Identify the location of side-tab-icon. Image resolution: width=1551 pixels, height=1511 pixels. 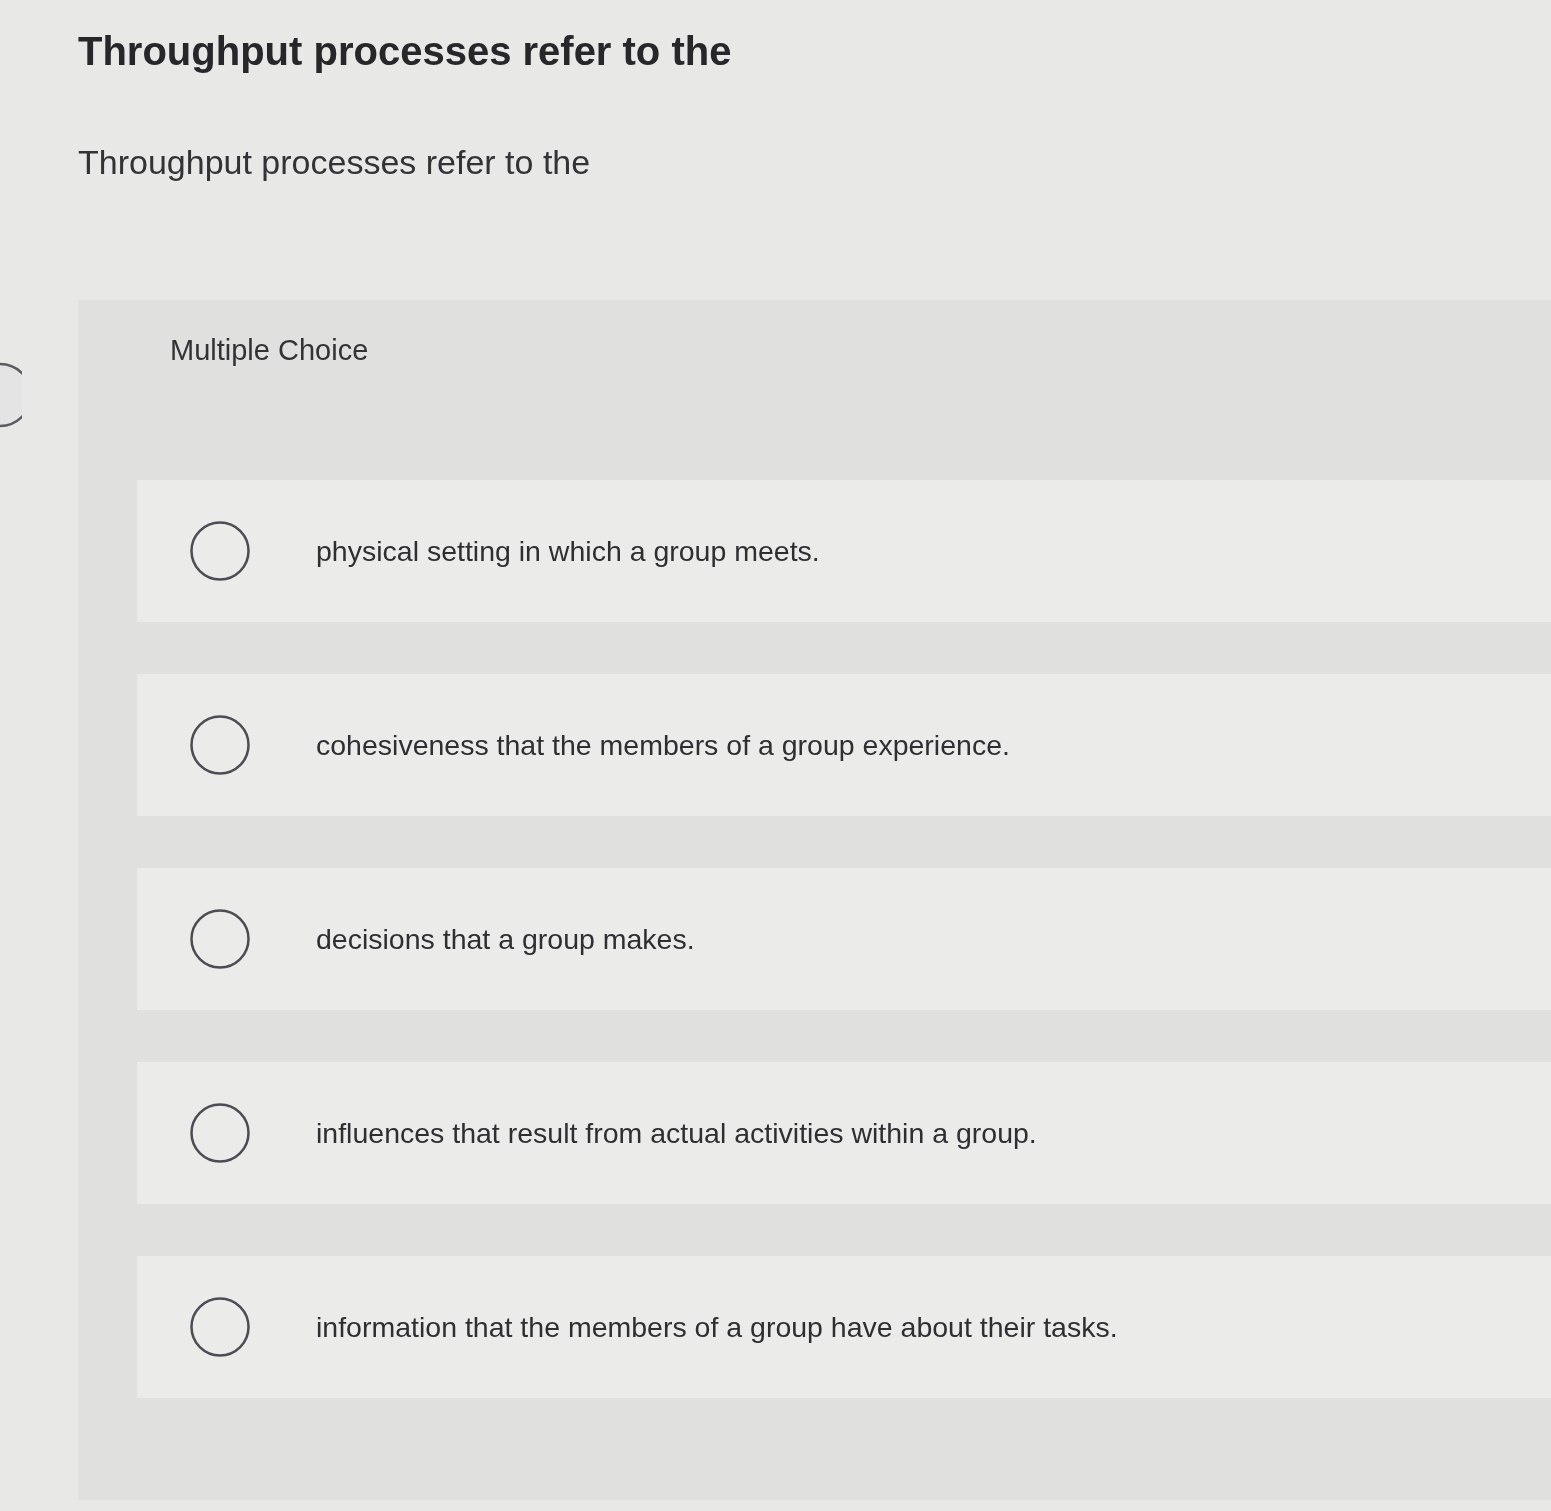
(11, 395).